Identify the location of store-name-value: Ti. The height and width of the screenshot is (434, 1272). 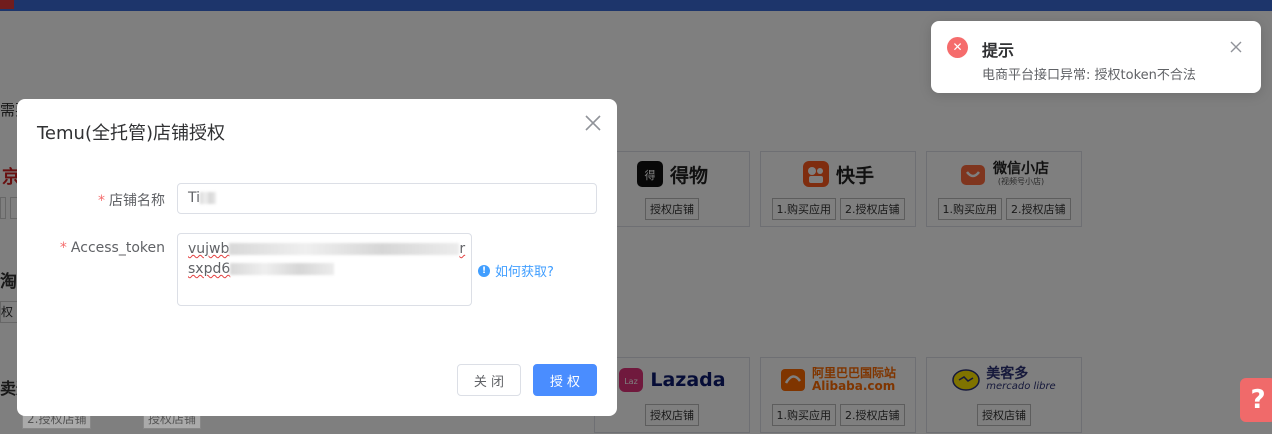
(194, 198).